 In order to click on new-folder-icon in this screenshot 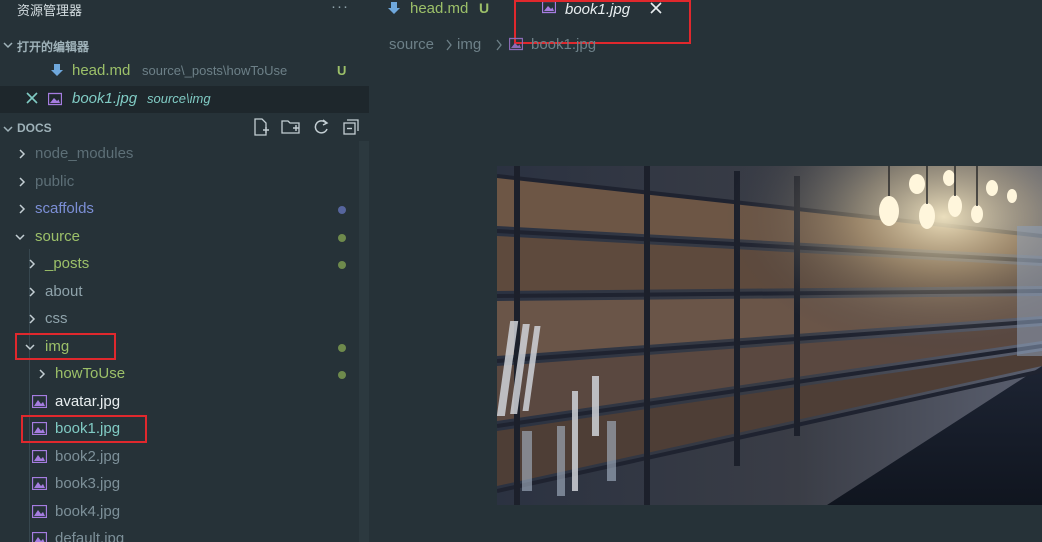, I will do `click(290, 127)`.